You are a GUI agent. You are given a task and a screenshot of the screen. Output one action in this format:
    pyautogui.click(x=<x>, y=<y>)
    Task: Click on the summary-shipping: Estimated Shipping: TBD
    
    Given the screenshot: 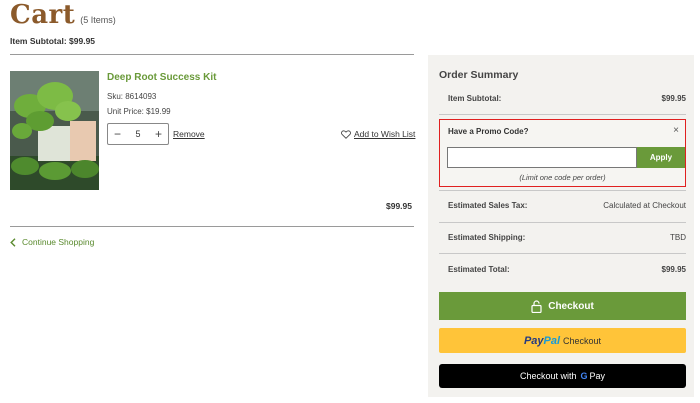 What is the action you would take?
    pyautogui.click(x=567, y=237)
    